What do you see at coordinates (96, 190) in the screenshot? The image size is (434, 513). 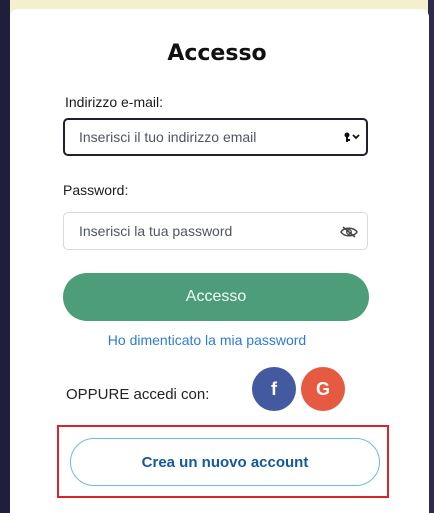 I see `password-label: Password:` at bounding box center [96, 190].